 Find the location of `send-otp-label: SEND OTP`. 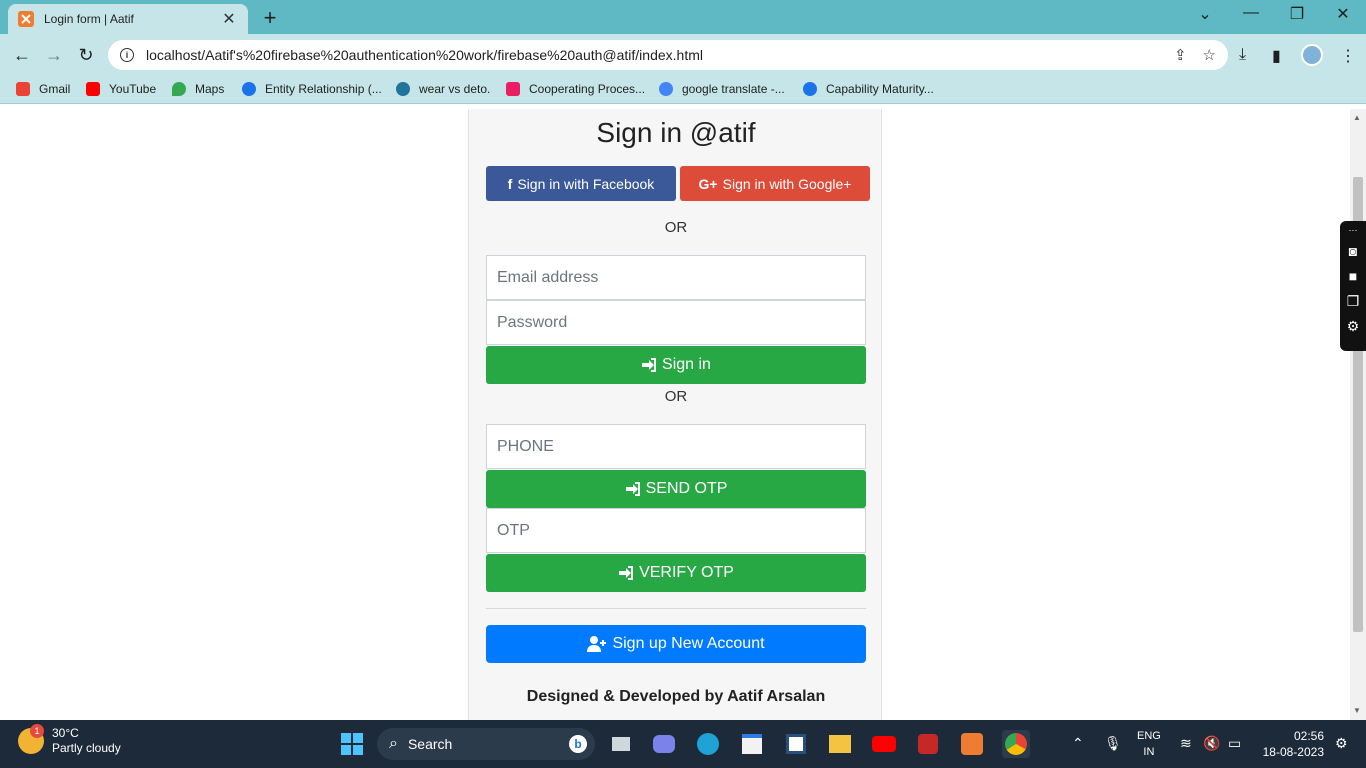

send-otp-label: SEND OTP is located at coordinates (686, 488).